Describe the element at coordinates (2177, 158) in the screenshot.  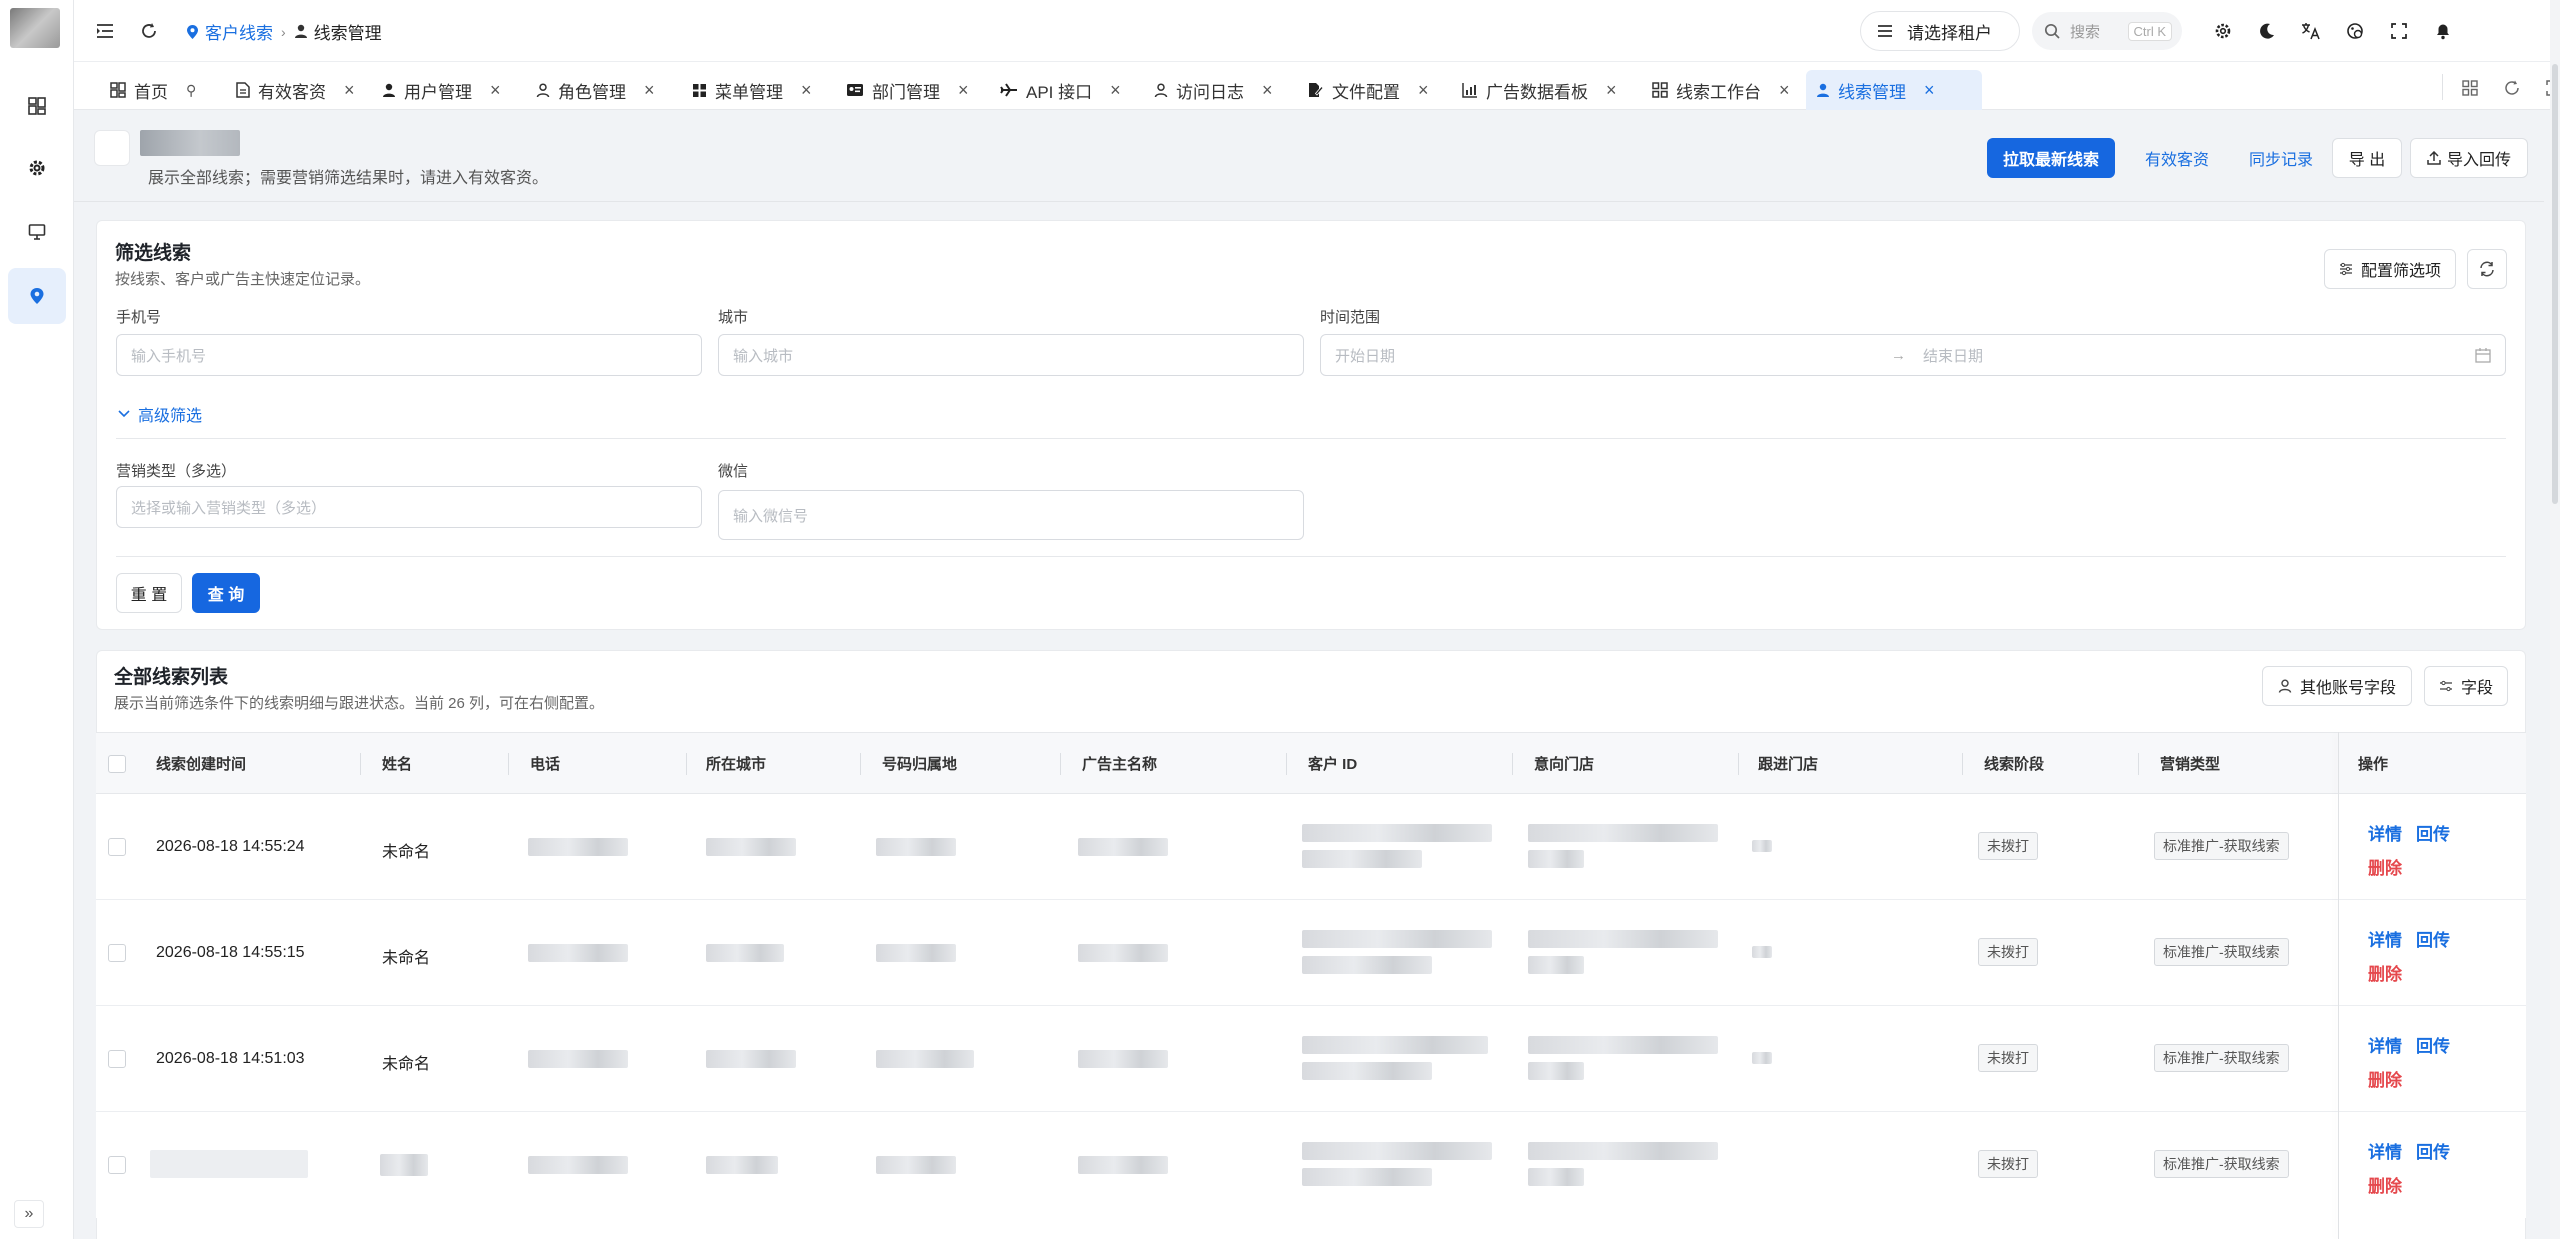
I see `valid-leads-button: 有效客资` at that location.